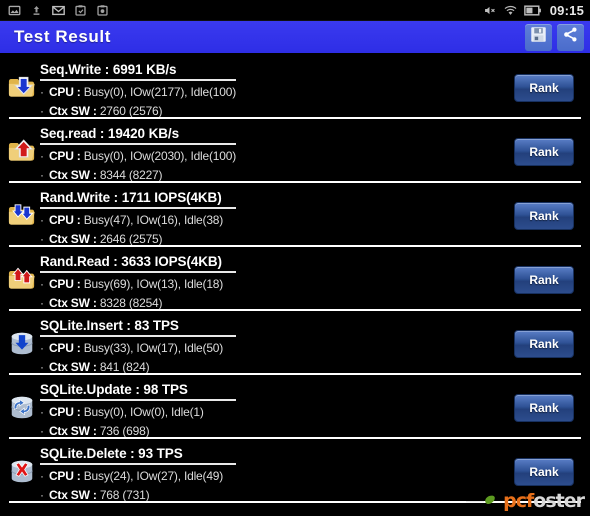  I want to click on ctx-value: 841 (824), so click(124, 367).